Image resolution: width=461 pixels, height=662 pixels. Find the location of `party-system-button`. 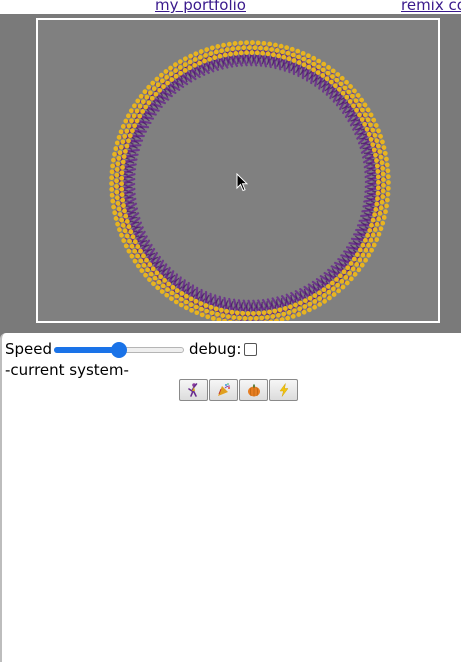

party-system-button is located at coordinates (223, 390).